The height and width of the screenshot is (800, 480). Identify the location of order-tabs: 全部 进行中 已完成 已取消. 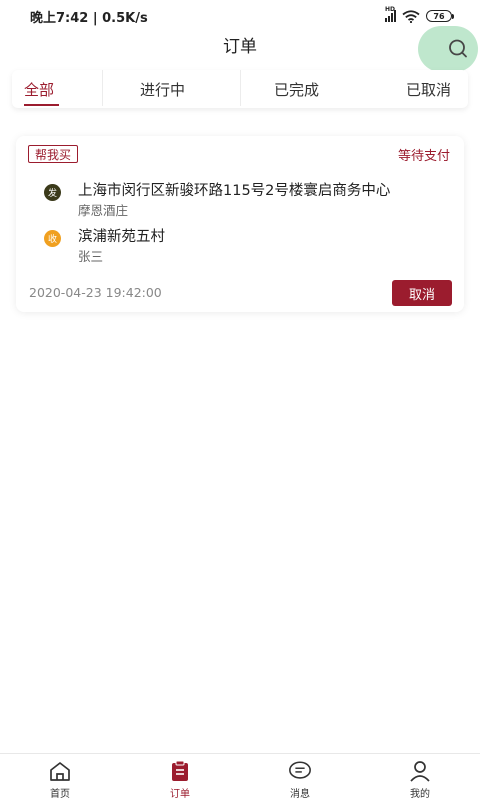
(240, 89).